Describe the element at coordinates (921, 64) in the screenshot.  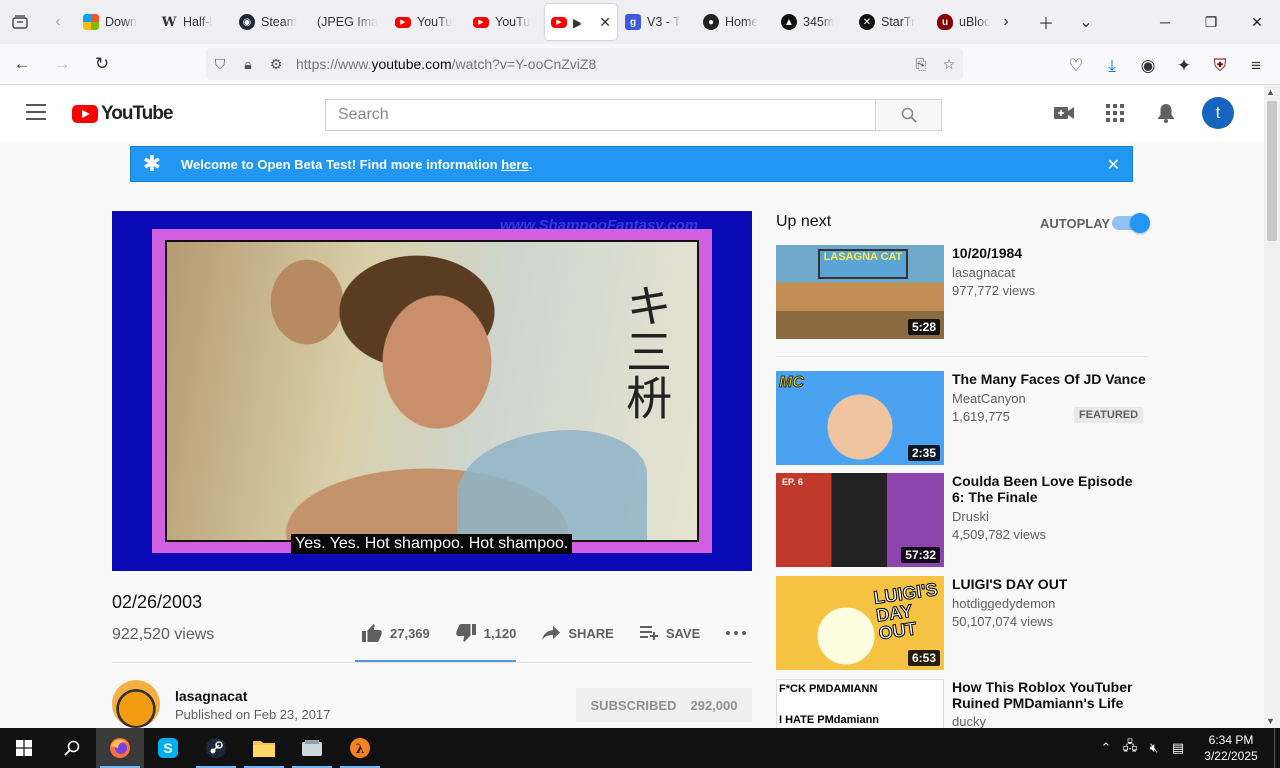
I see `translate-icon: ⎘` at that location.